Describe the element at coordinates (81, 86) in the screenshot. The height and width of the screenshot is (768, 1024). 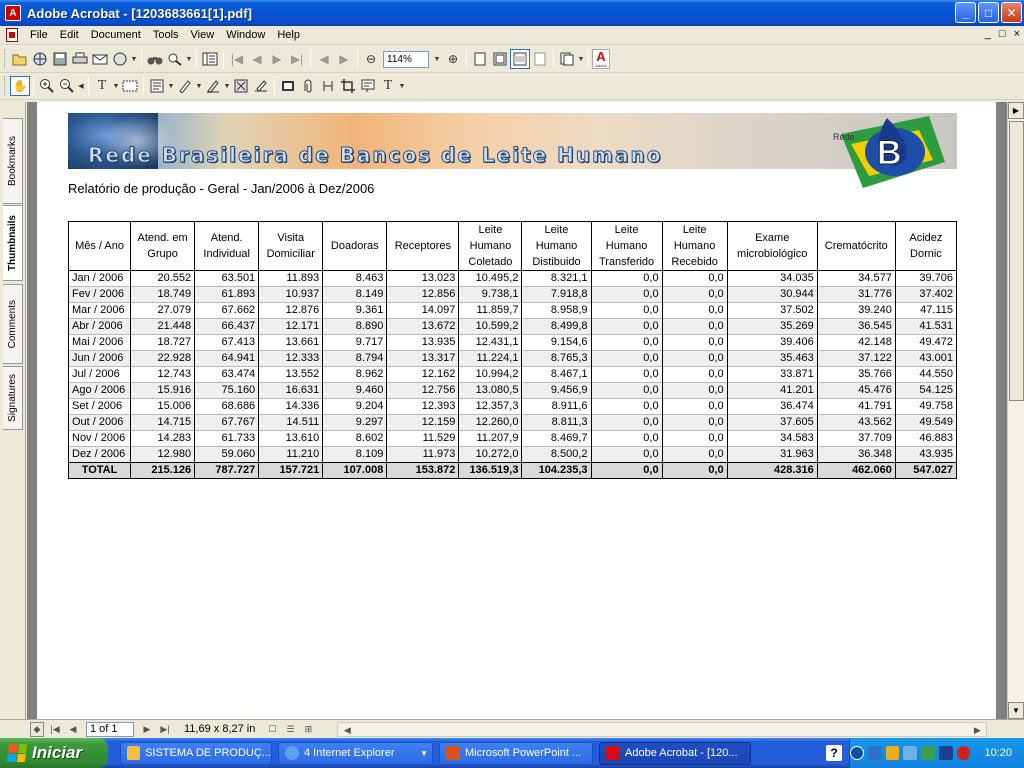
I see `dropdown-arrow-icon: ◀` at that location.